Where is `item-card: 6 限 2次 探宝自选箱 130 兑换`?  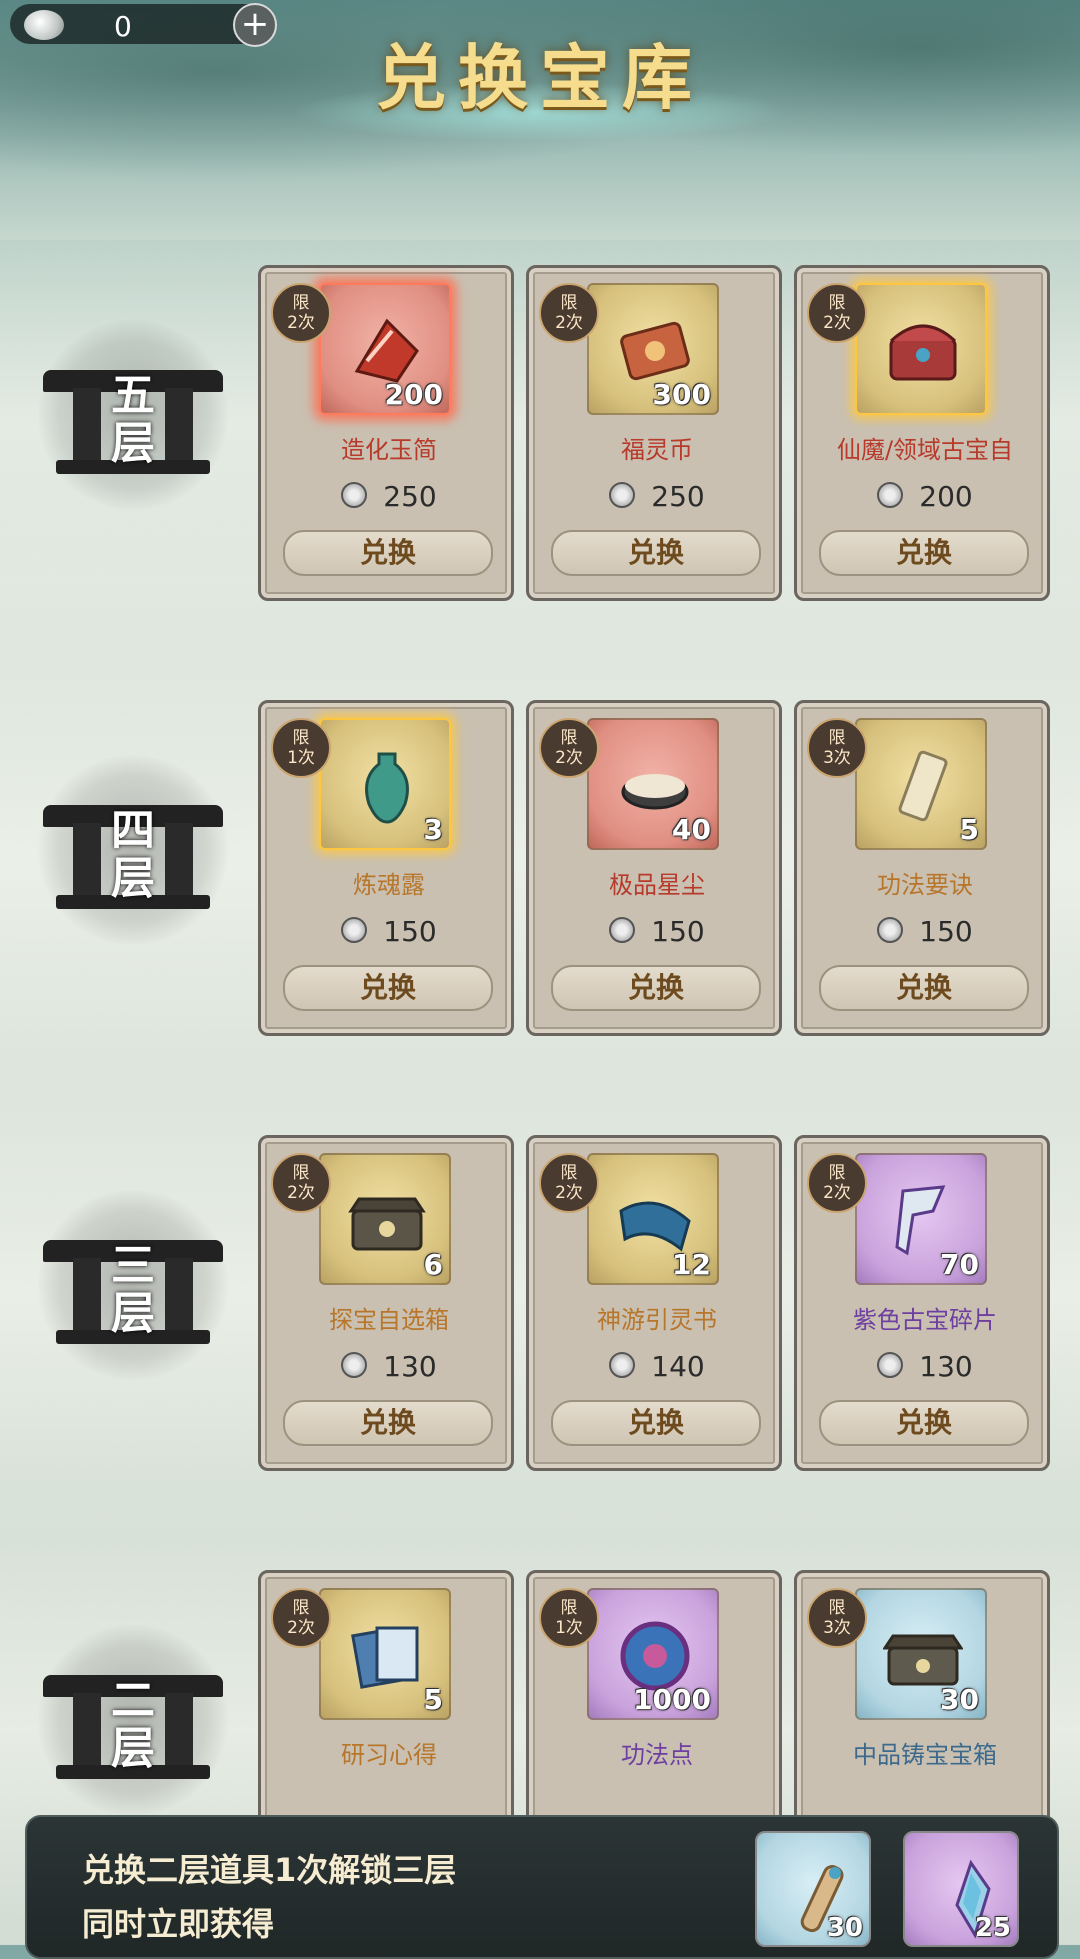
item-card: 6 限 2次 探宝自选箱 130 兑换 is located at coordinates (386, 1303).